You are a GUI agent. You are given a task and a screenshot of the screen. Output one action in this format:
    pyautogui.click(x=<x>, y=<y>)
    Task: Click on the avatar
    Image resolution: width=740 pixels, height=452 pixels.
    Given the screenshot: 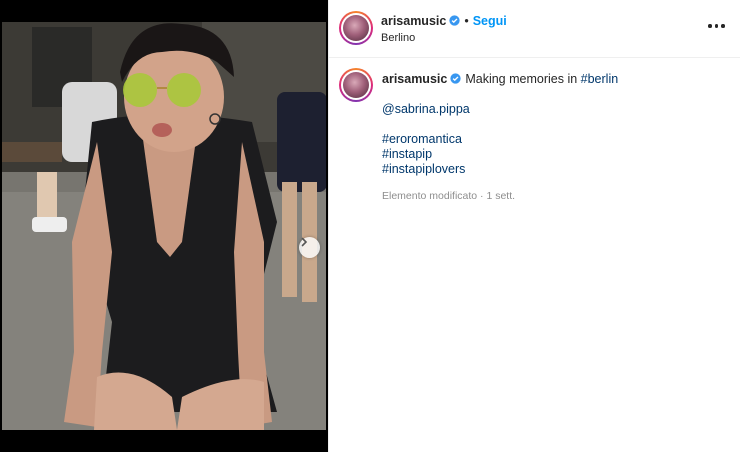 What is the action you would take?
    pyautogui.click(x=356, y=28)
    